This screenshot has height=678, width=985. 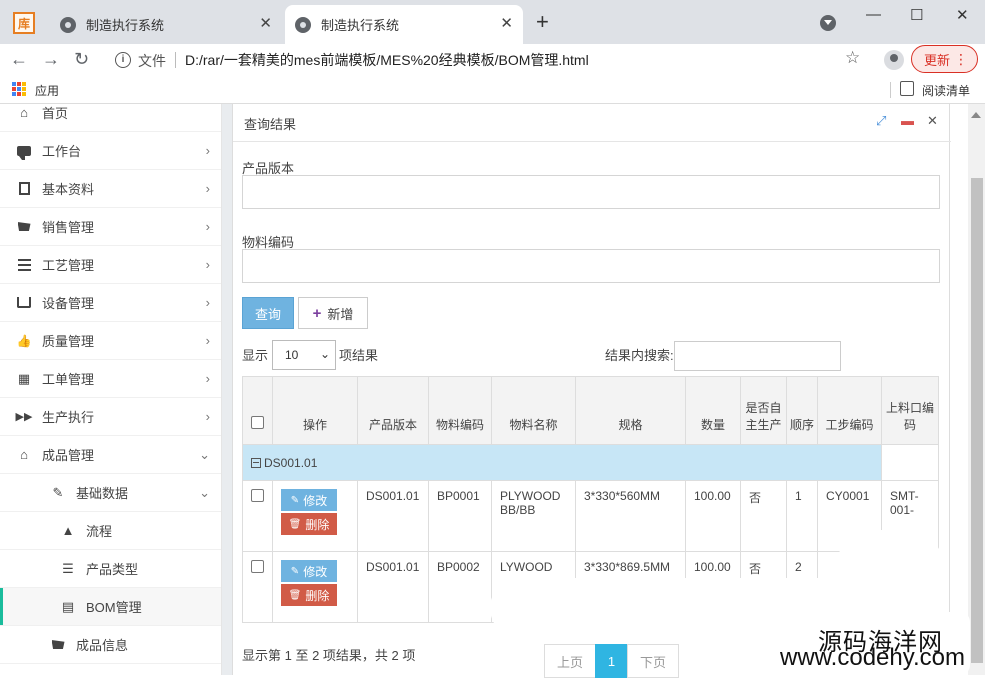 What do you see at coordinates (110, 531) in the screenshot?
I see `sidebar-item-flow: ▲ 流程` at bounding box center [110, 531].